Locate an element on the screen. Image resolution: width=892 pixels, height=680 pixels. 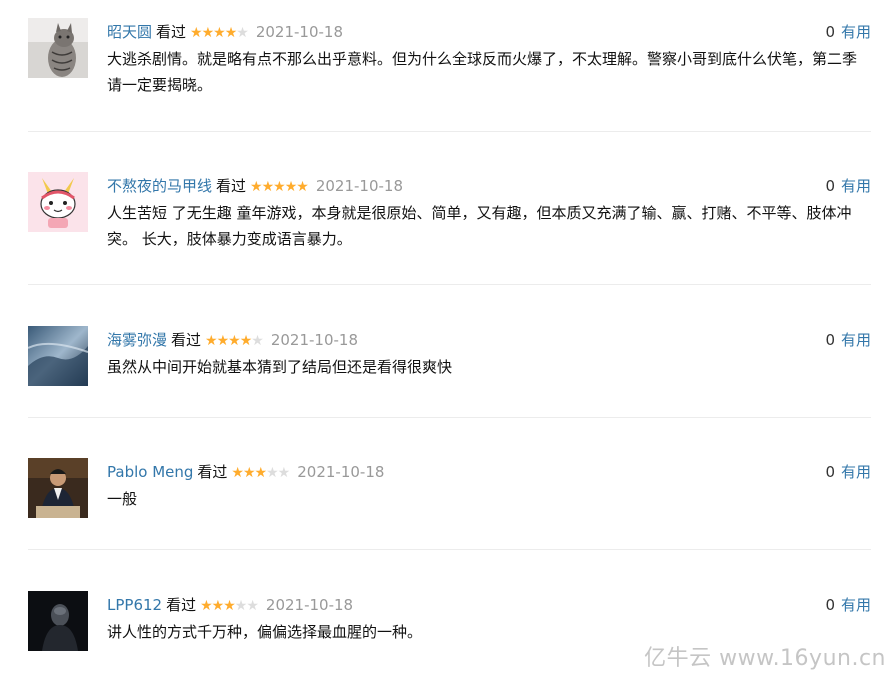
comment-text: 虽然从中间开始就基本猜到了结局但还是看得很爽快 is located at coordinates (280, 367).